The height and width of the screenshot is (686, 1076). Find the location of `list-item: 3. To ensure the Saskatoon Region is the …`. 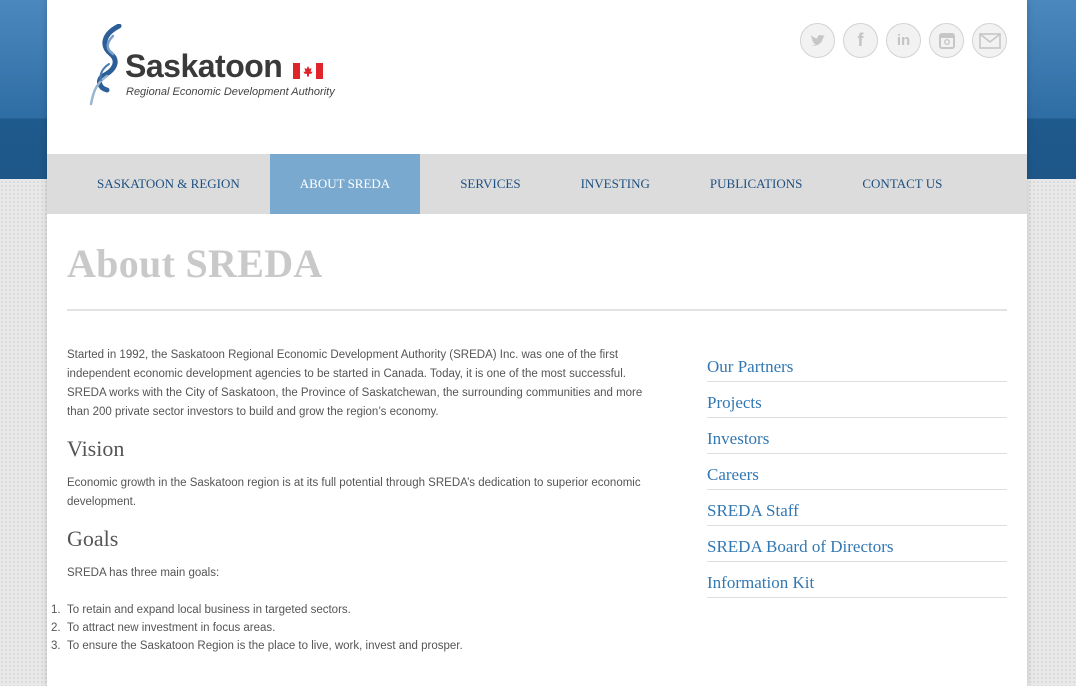

list-item: 3. To ensure the Saskatoon Region is the … is located at coordinates (359, 646).